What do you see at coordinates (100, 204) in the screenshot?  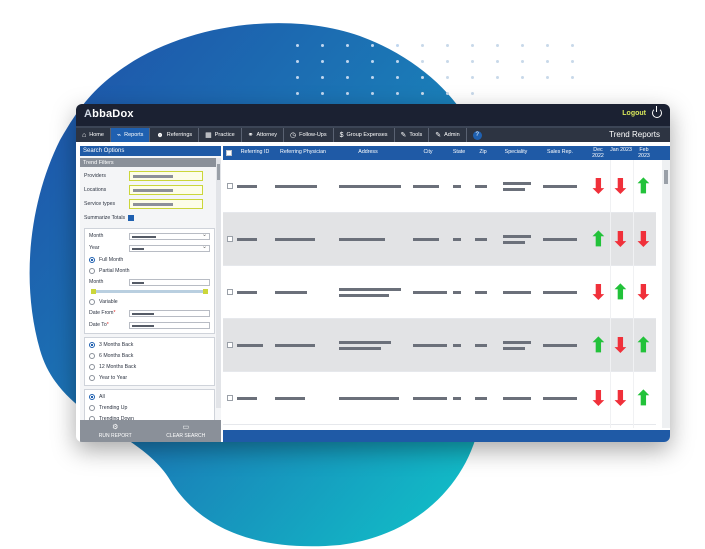 I see `service-types-label: Service types` at bounding box center [100, 204].